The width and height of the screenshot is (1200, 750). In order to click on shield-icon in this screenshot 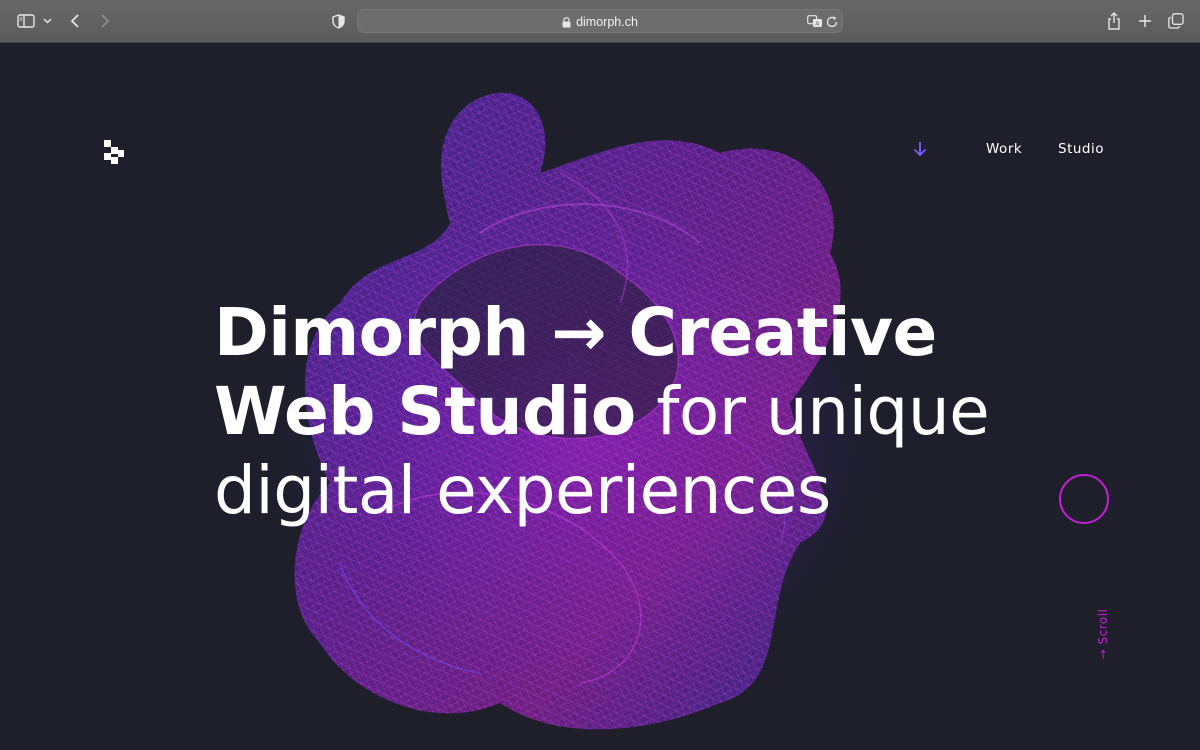, I will do `click(338, 21)`.